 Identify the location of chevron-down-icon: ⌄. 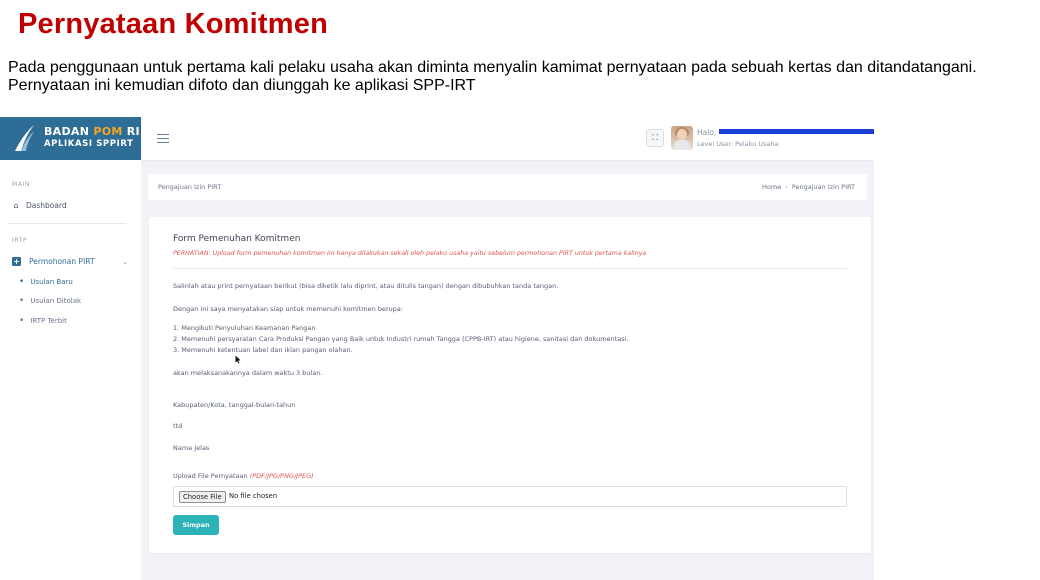
(125, 261).